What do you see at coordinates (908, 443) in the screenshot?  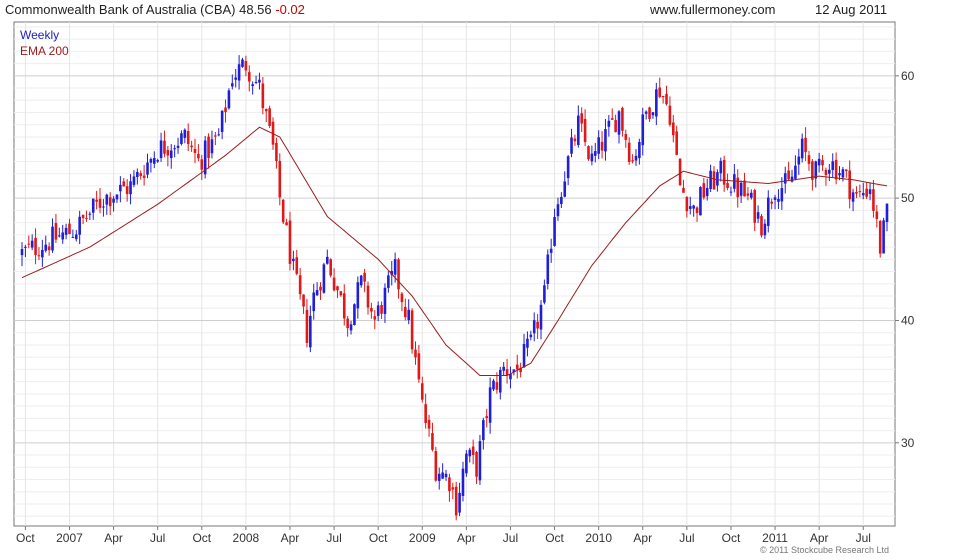 I see `y-tick-label: 30` at bounding box center [908, 443].